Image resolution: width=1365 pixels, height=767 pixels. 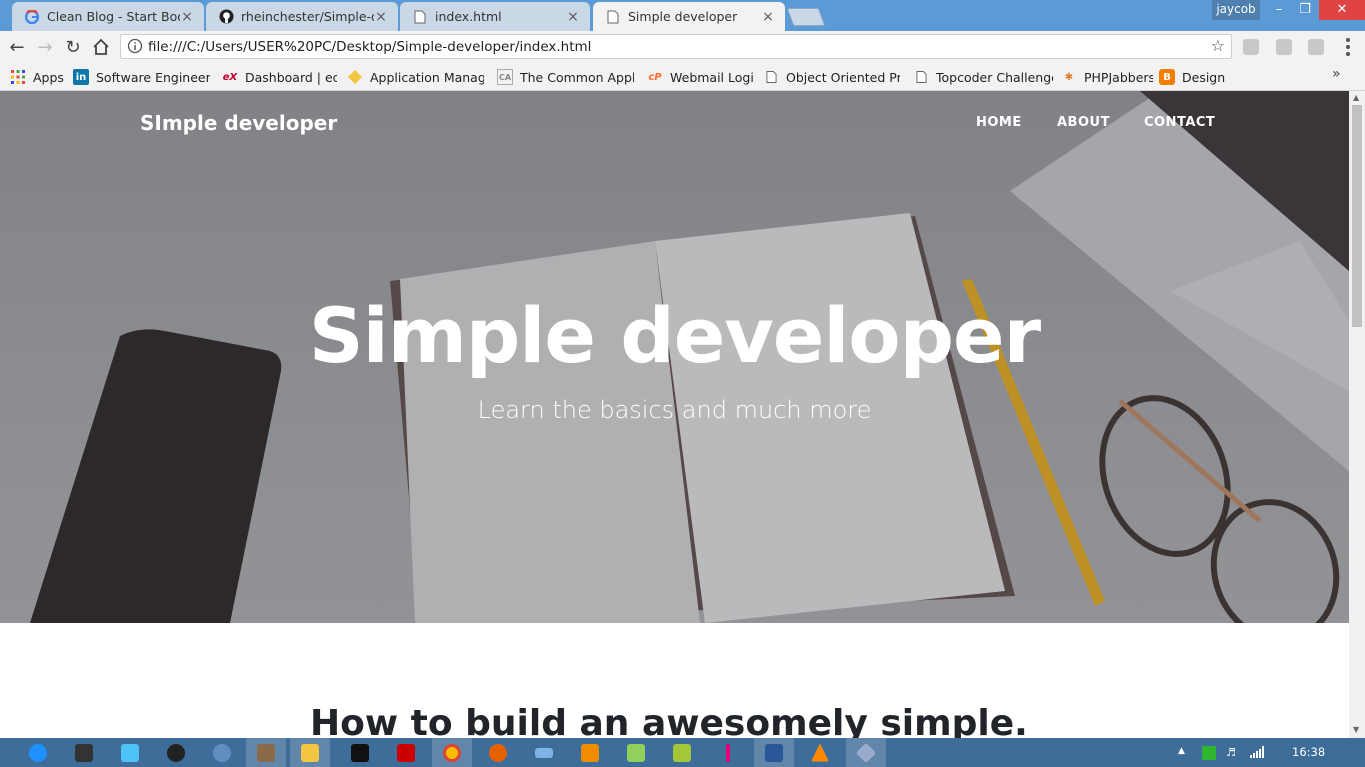 I want to click on vlc-icon, so click(x=820, y=752).